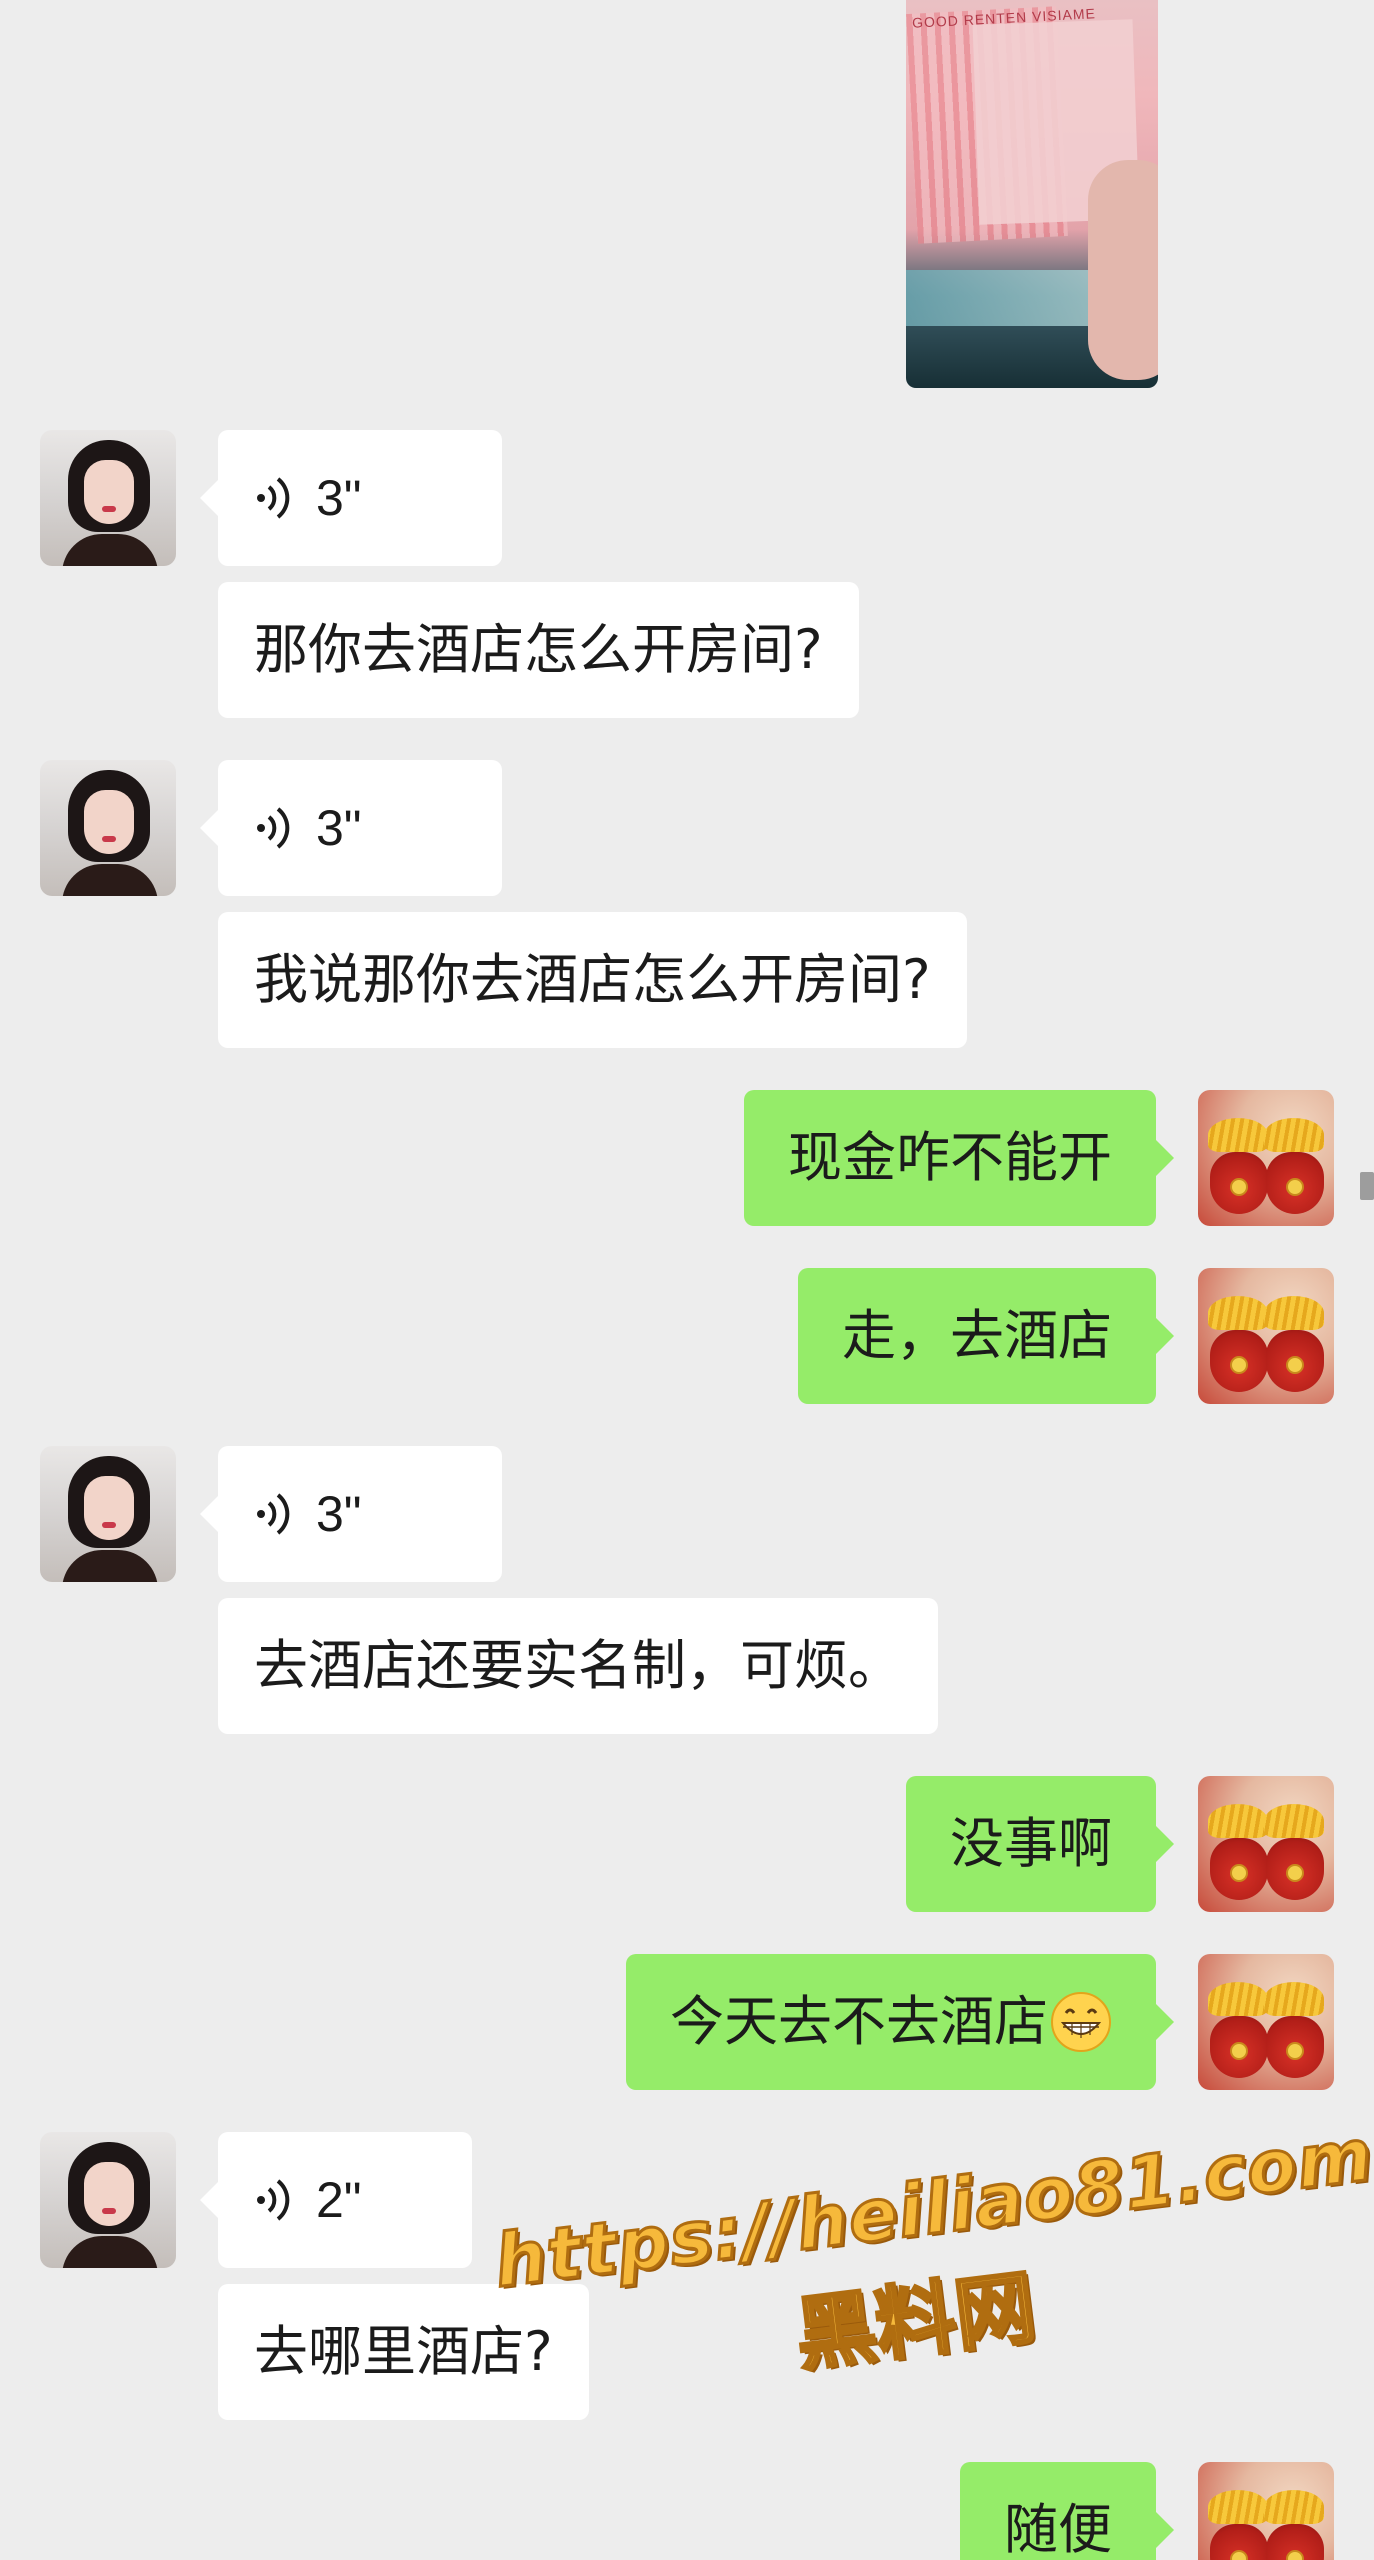  What do you see at coordinates (1031, 1843) in the screenshot?
I see `message-text: 没事啊` at bounding box center [1031, 1843].